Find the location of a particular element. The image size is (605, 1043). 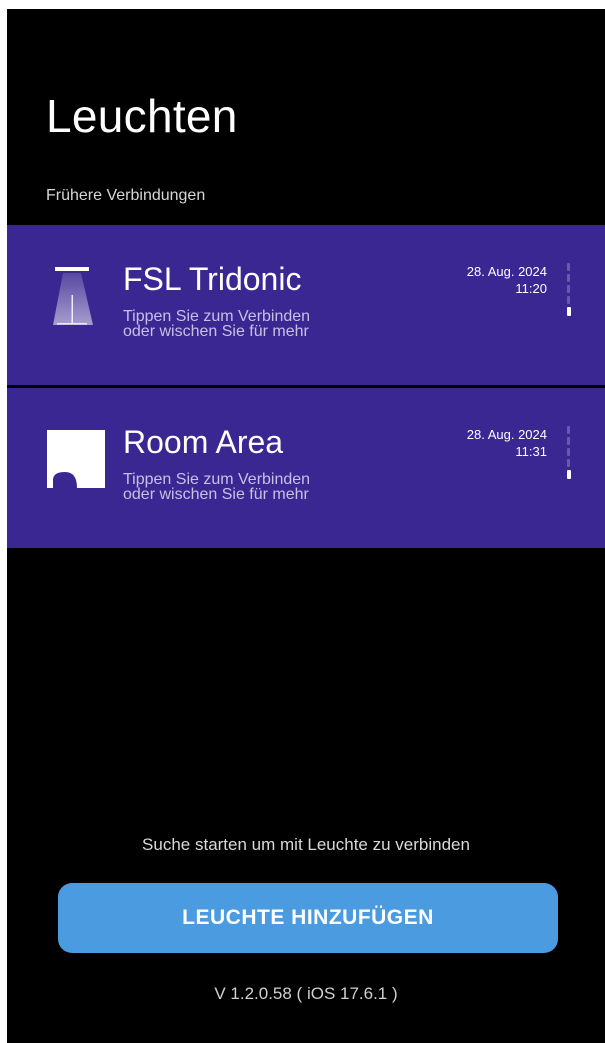

connection-name: FSL Tridonic is located at coordinates (212, 279).